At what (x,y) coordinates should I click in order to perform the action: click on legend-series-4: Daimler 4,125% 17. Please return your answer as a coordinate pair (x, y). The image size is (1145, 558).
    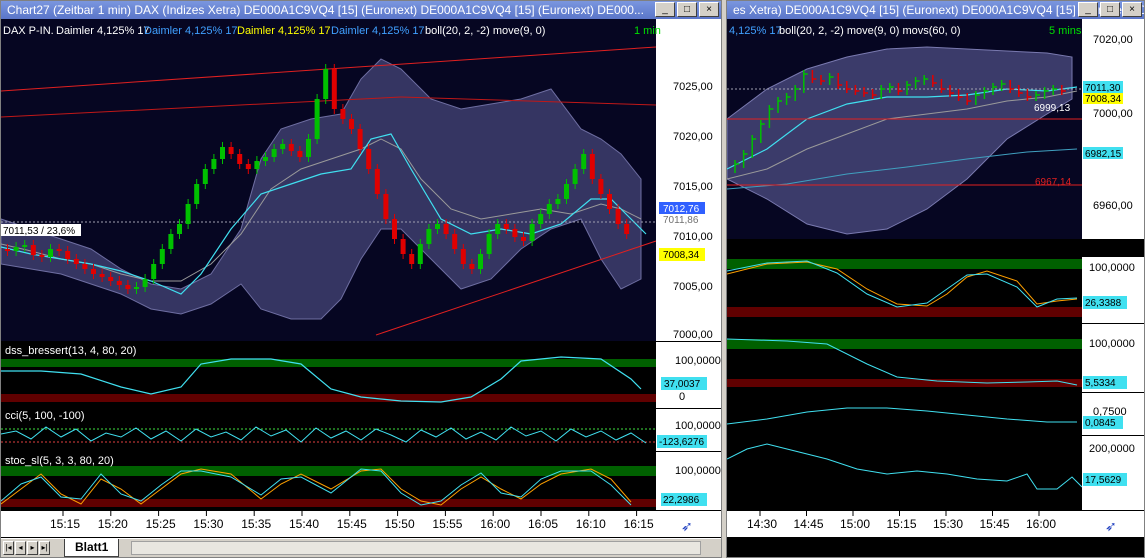
    Looking at the image, I should click on (378, 31).